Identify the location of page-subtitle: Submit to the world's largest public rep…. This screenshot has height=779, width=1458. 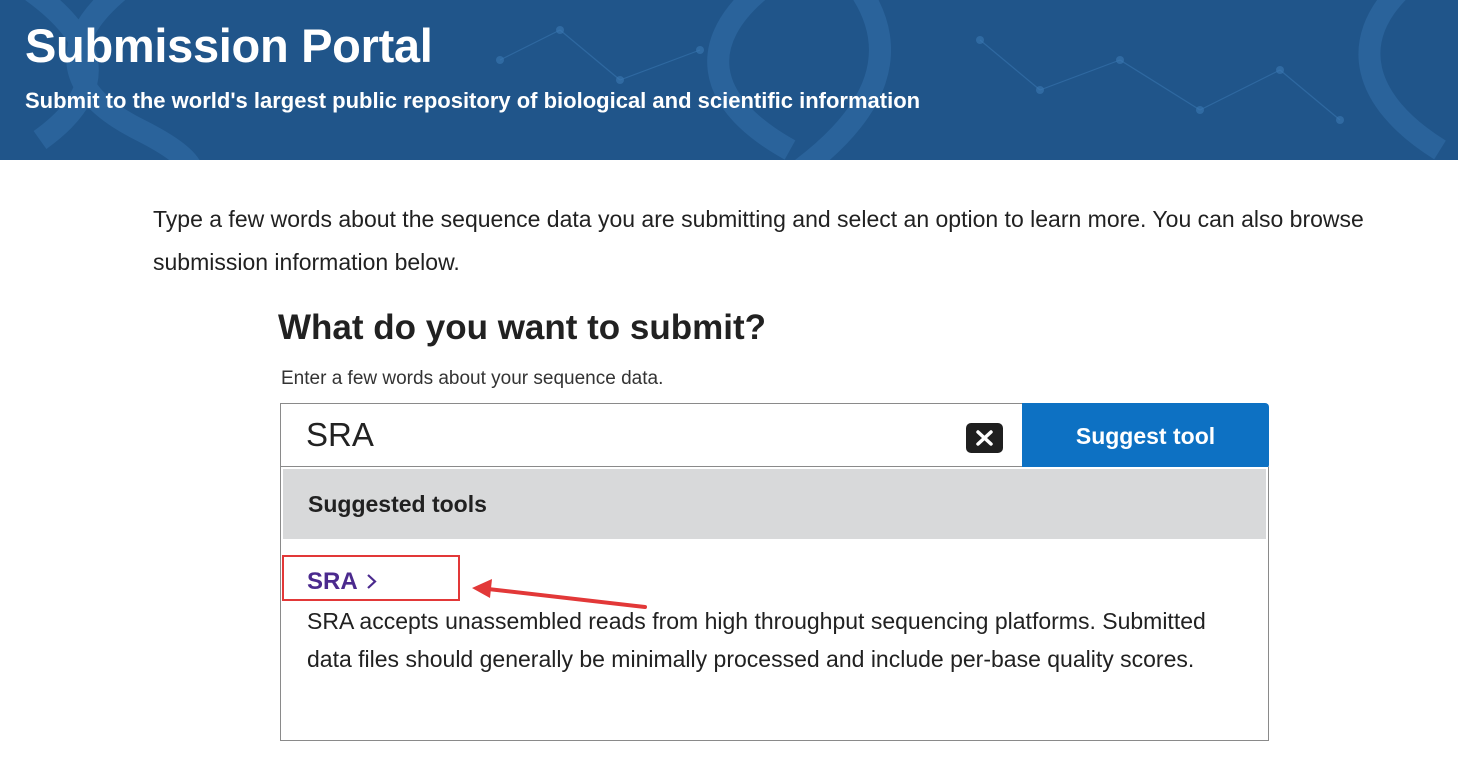
(473, 100).